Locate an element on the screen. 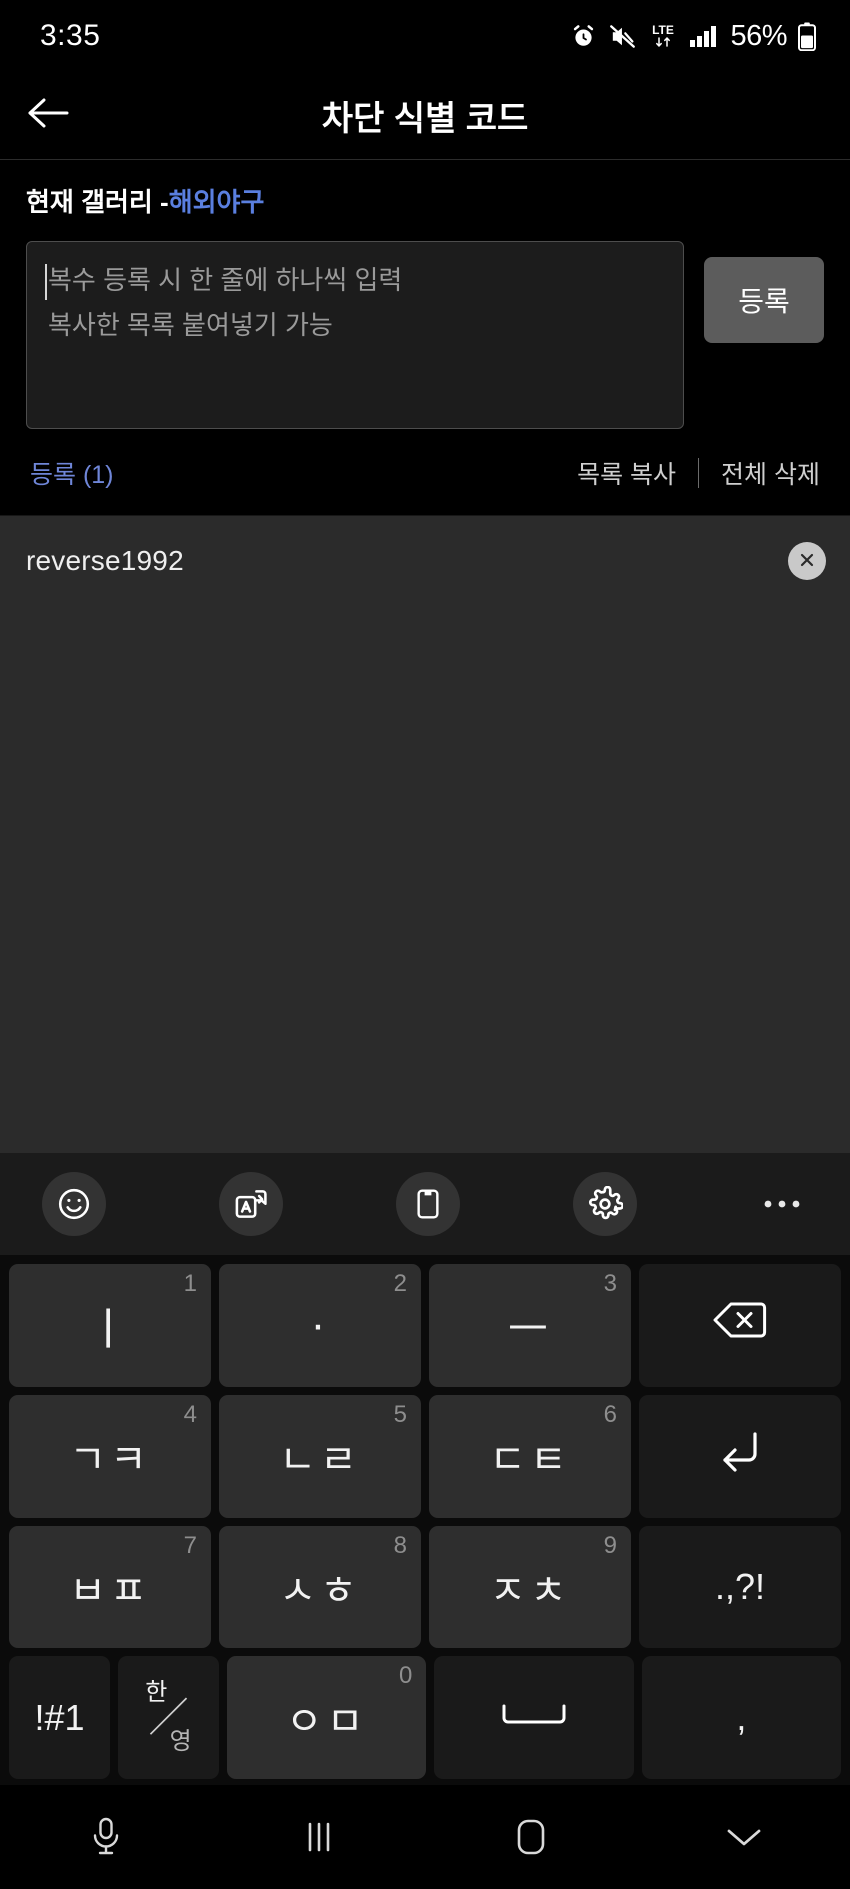  status-icons: LTE 56% is located at coordinates (693, 36).